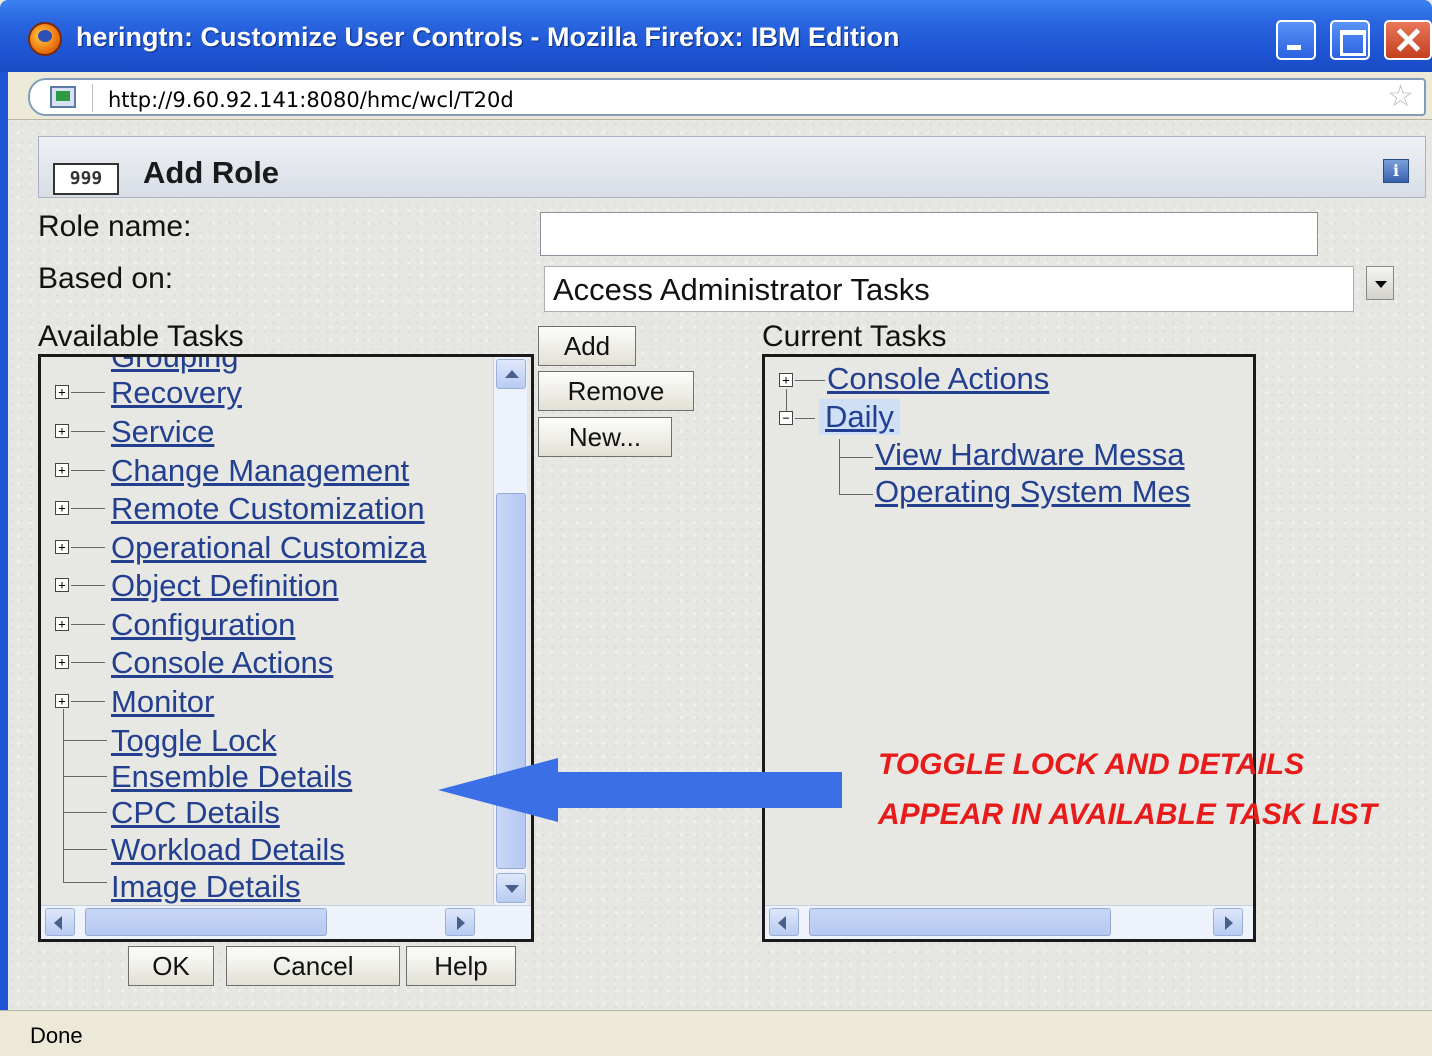 The width and height of the screenshot is (1432, 1056). Describe the element at coordinates (224, 586) in the screenshot. I see `list-item: Object Definition` at that location.